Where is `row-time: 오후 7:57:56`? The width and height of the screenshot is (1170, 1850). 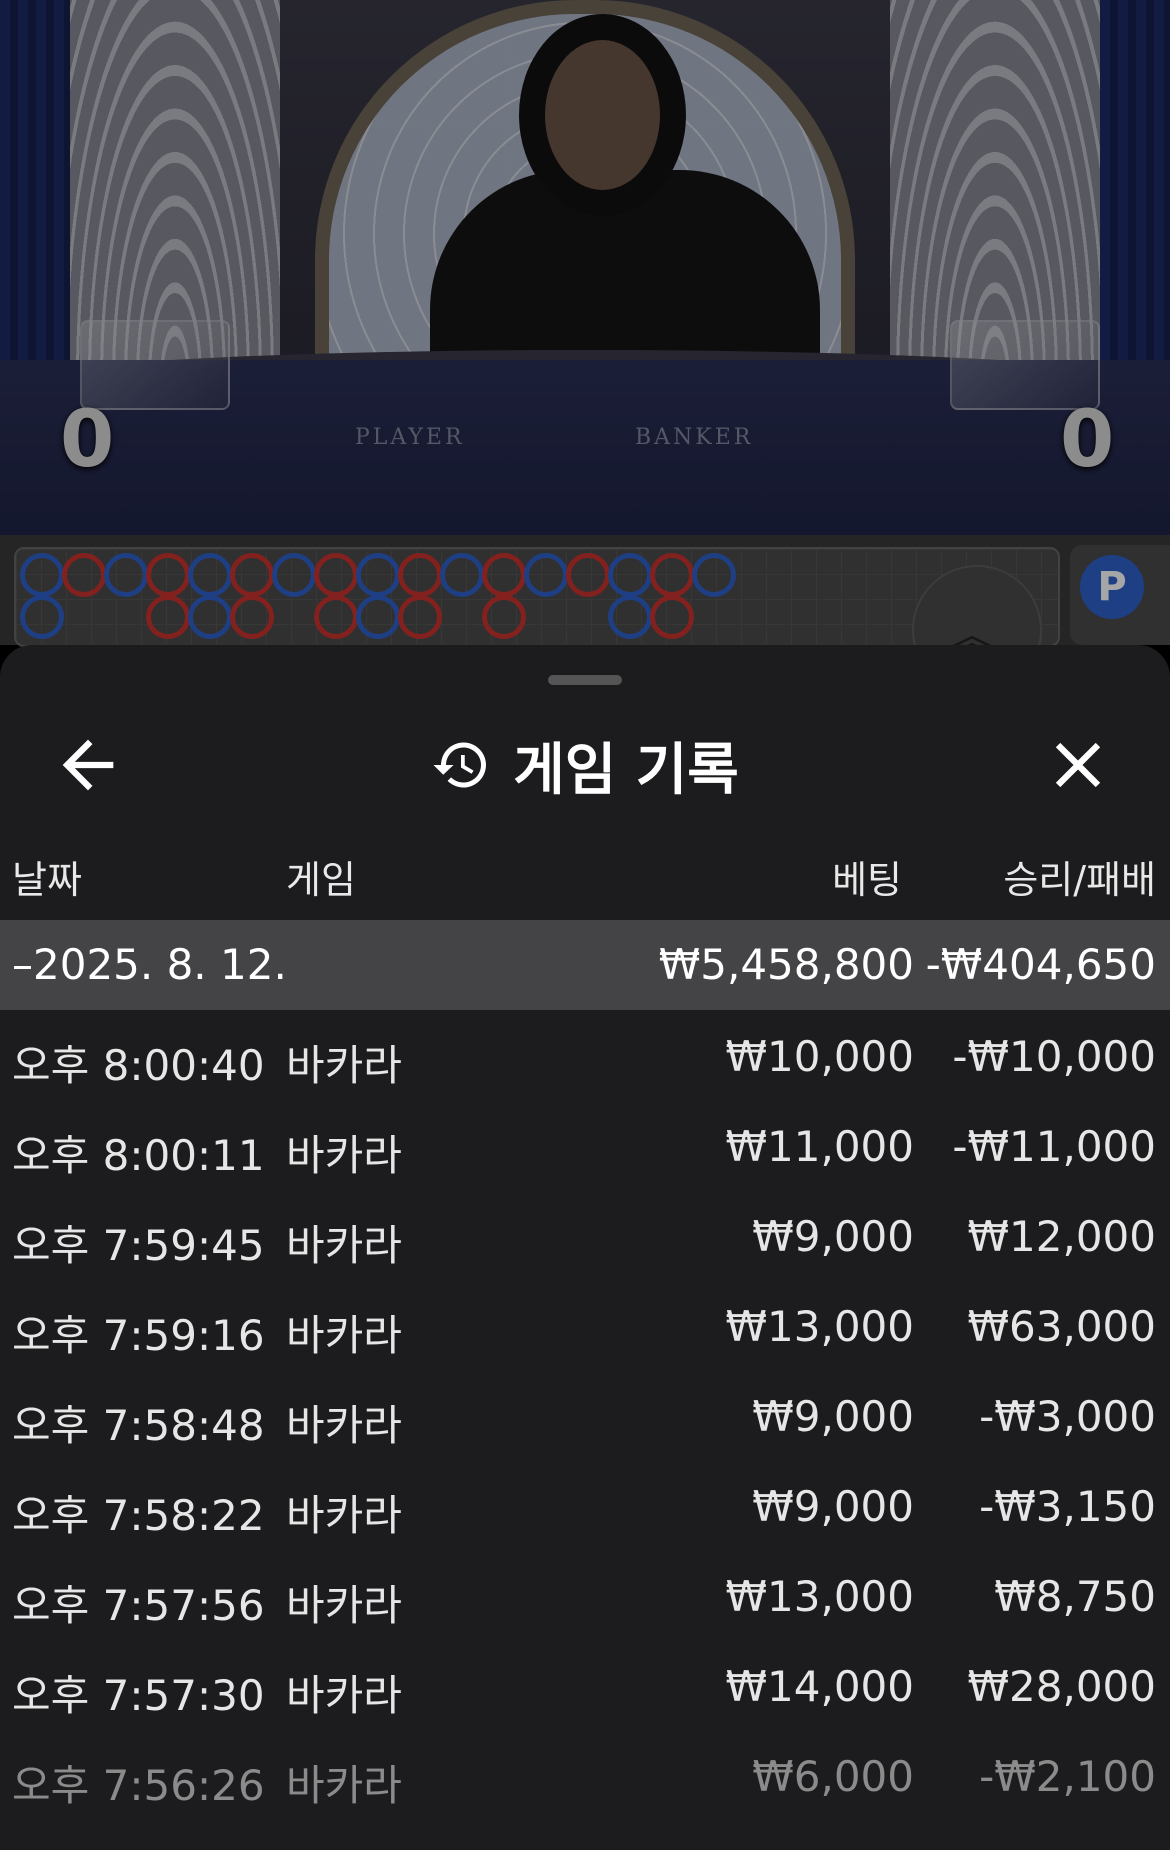 row-time: 오후 7:57:56 is located at coordinates (138, 1605).